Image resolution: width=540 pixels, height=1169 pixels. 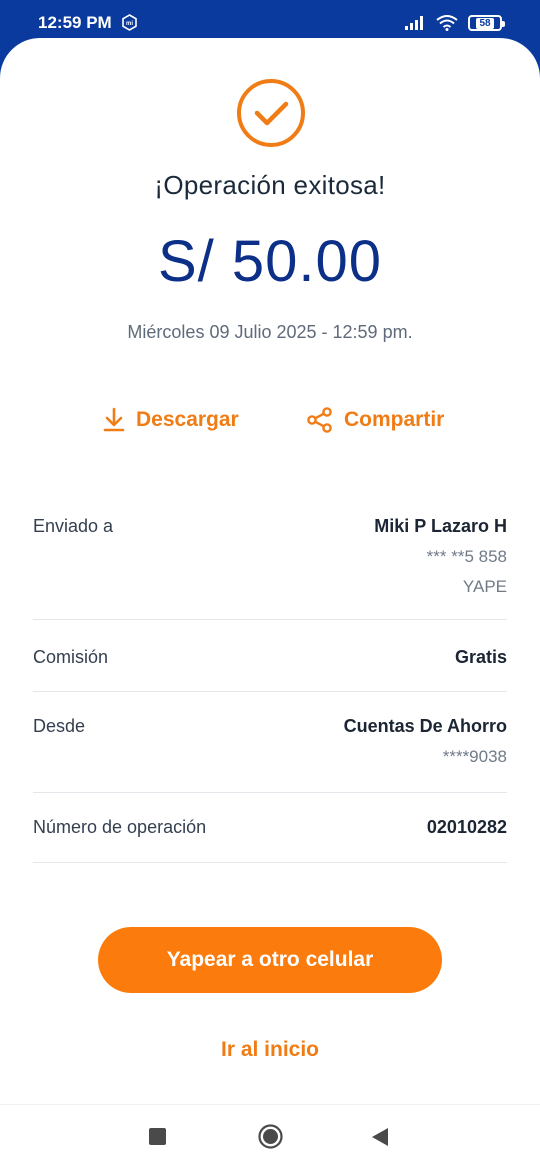 I want to click on from-label: Desde, so click(x=59, y=726).